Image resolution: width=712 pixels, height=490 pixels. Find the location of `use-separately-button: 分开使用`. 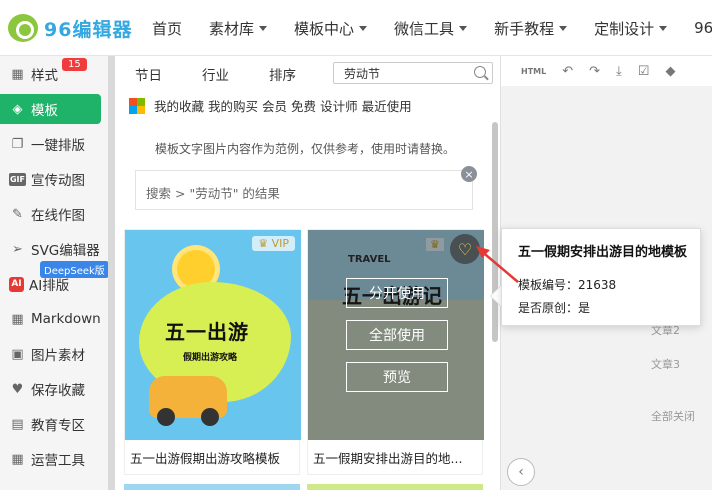

use-separately-button: 分开使用 is located at coordinates (397, 293).